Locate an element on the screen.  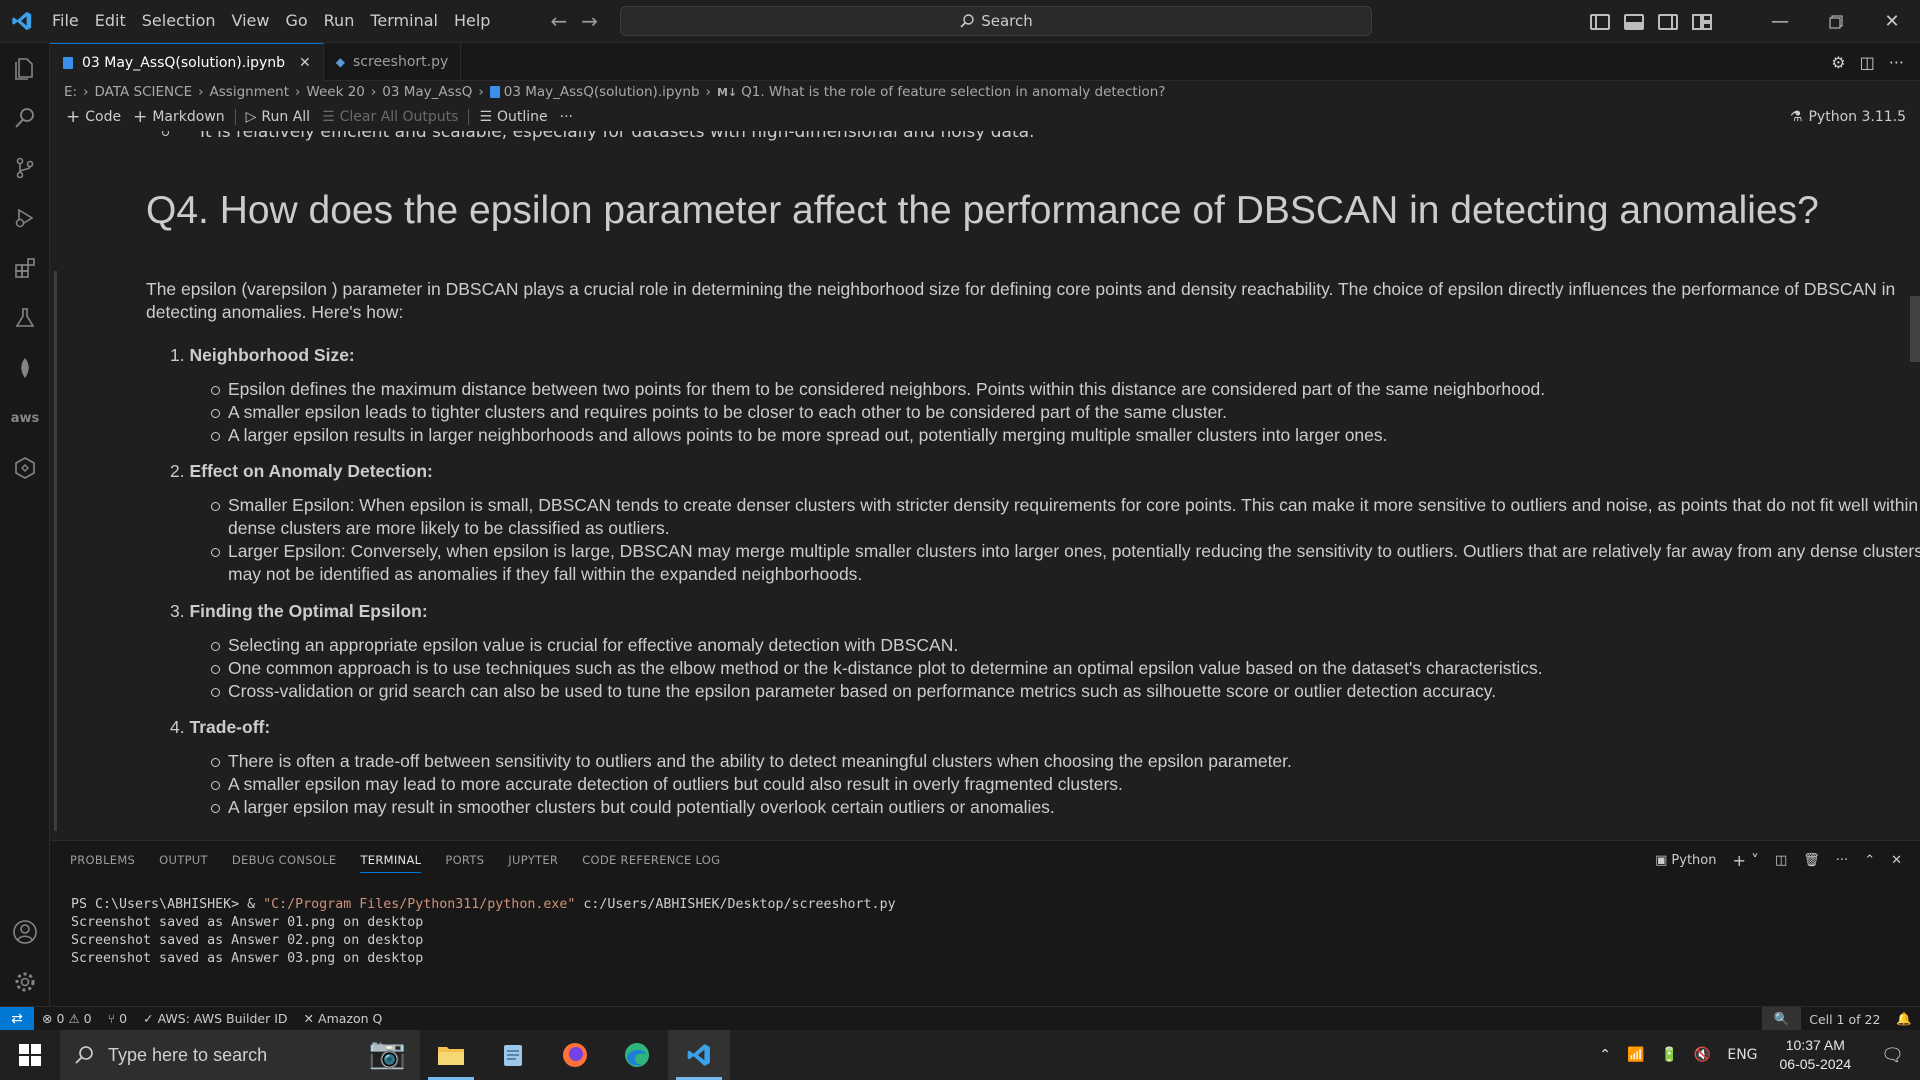
tab-problems: PROBLEMS is located at coordinates (102, 863).